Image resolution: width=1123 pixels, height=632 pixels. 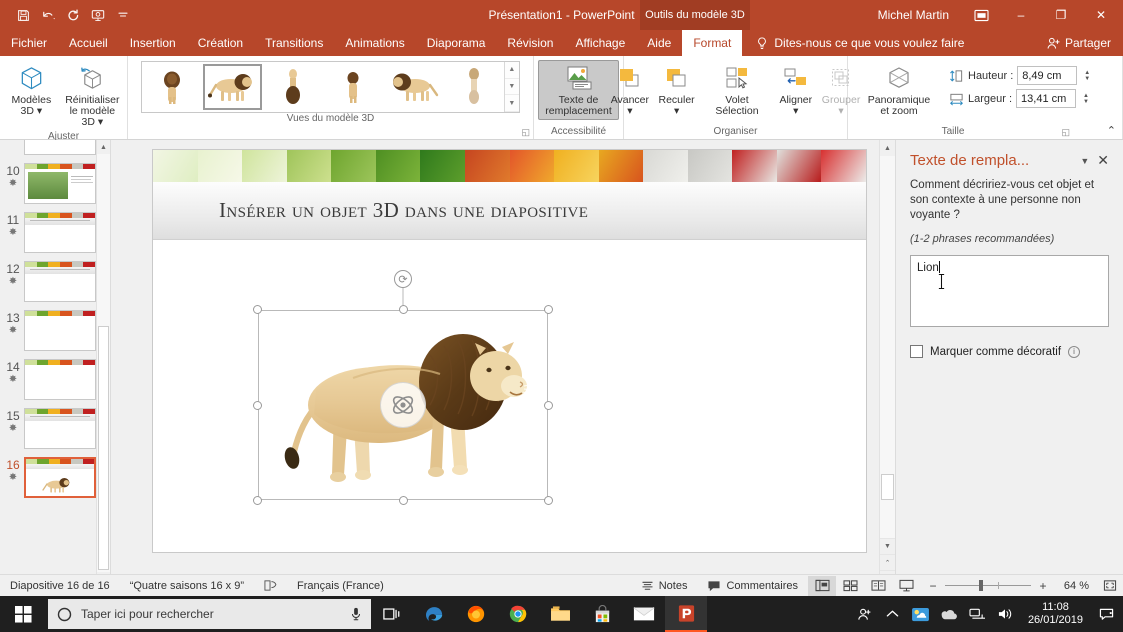 What do you see at coordinates (977, 614) in the screenshot?
I see `network-icon` at bounding box center [977, 614].